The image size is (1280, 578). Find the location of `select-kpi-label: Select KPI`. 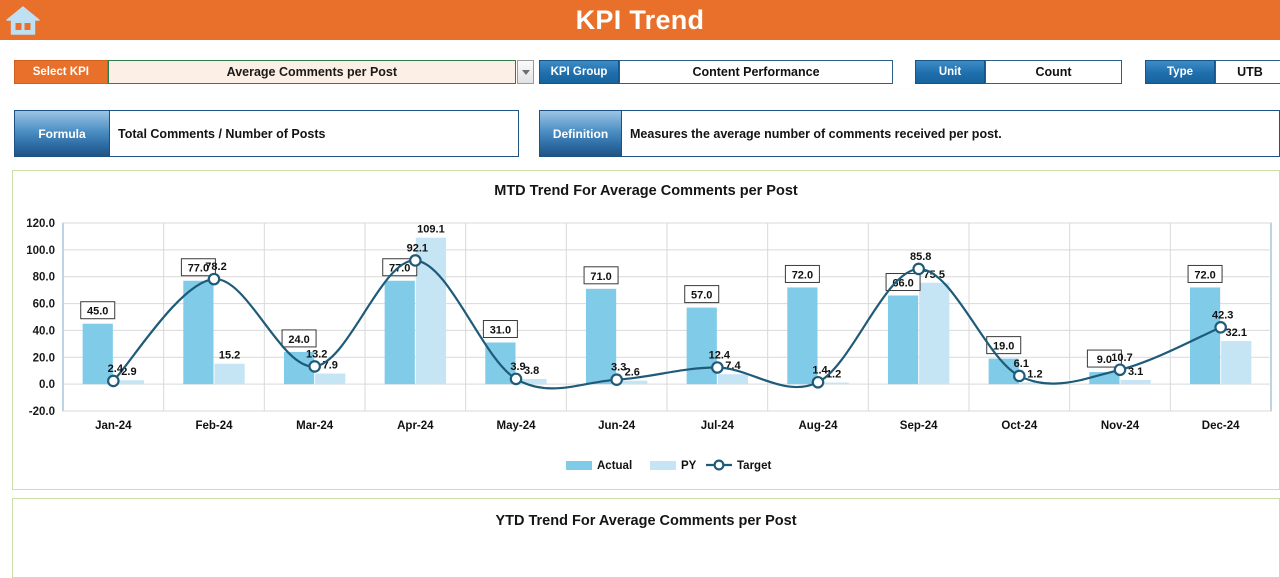

select-kpi-label: Select KPI is located at coordinates (61, 72).